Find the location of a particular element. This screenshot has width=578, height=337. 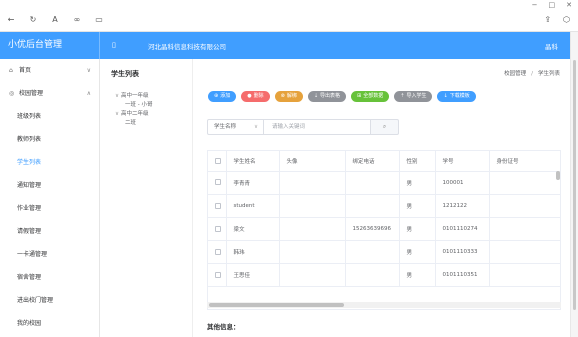

sidebar-item-notices: 通知管理 is located at coordinates (49, 185).